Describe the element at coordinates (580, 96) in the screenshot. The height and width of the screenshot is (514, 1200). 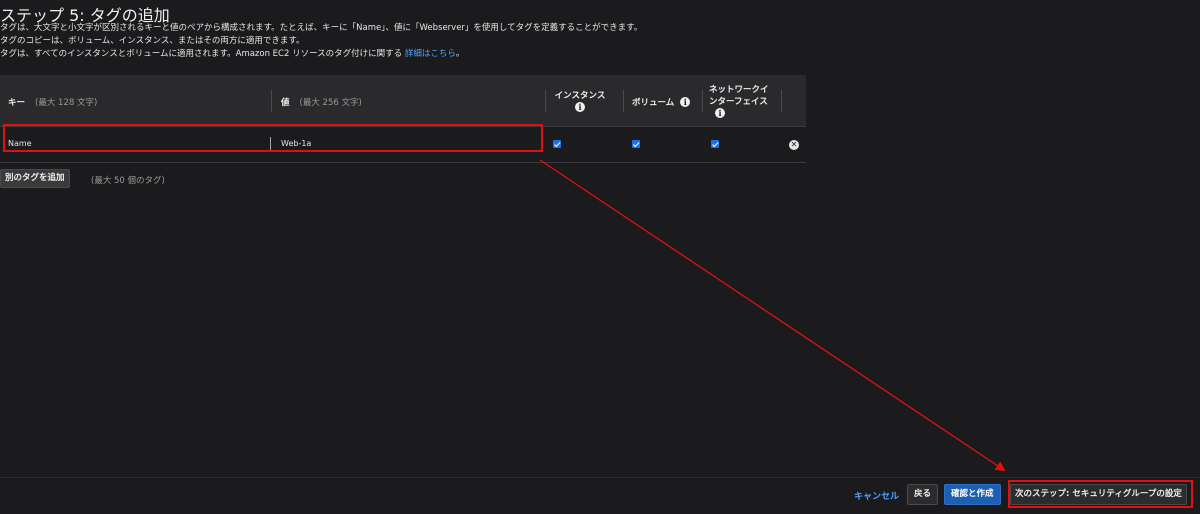
I see `header-instances-label: インスタンス` at that location.